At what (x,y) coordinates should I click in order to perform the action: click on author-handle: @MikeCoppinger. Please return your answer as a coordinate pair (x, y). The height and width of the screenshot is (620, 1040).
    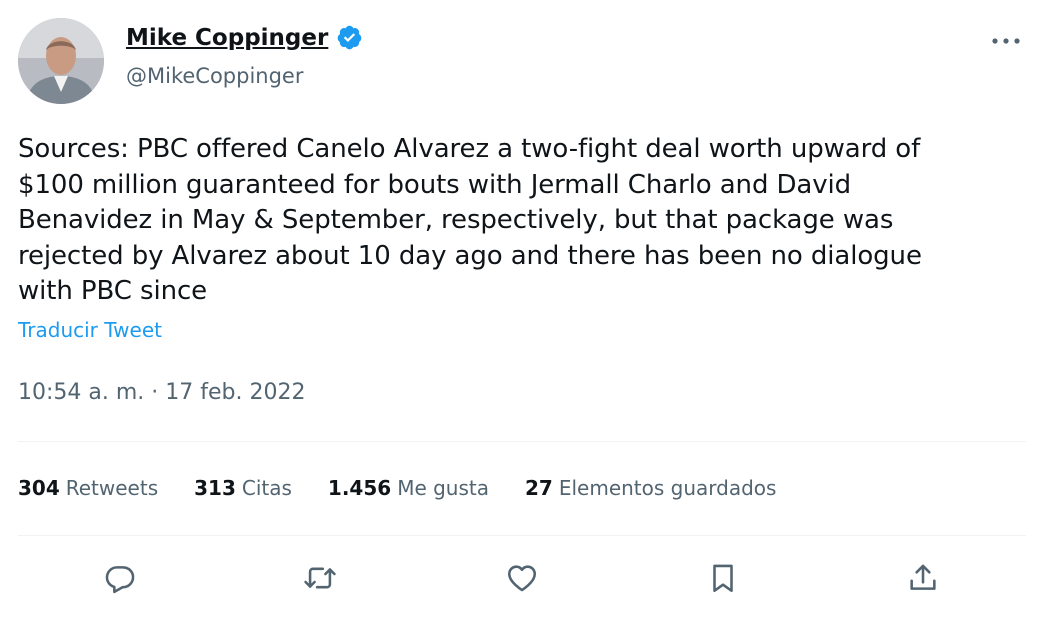
    Looking at the image, I should click on (215, 76).